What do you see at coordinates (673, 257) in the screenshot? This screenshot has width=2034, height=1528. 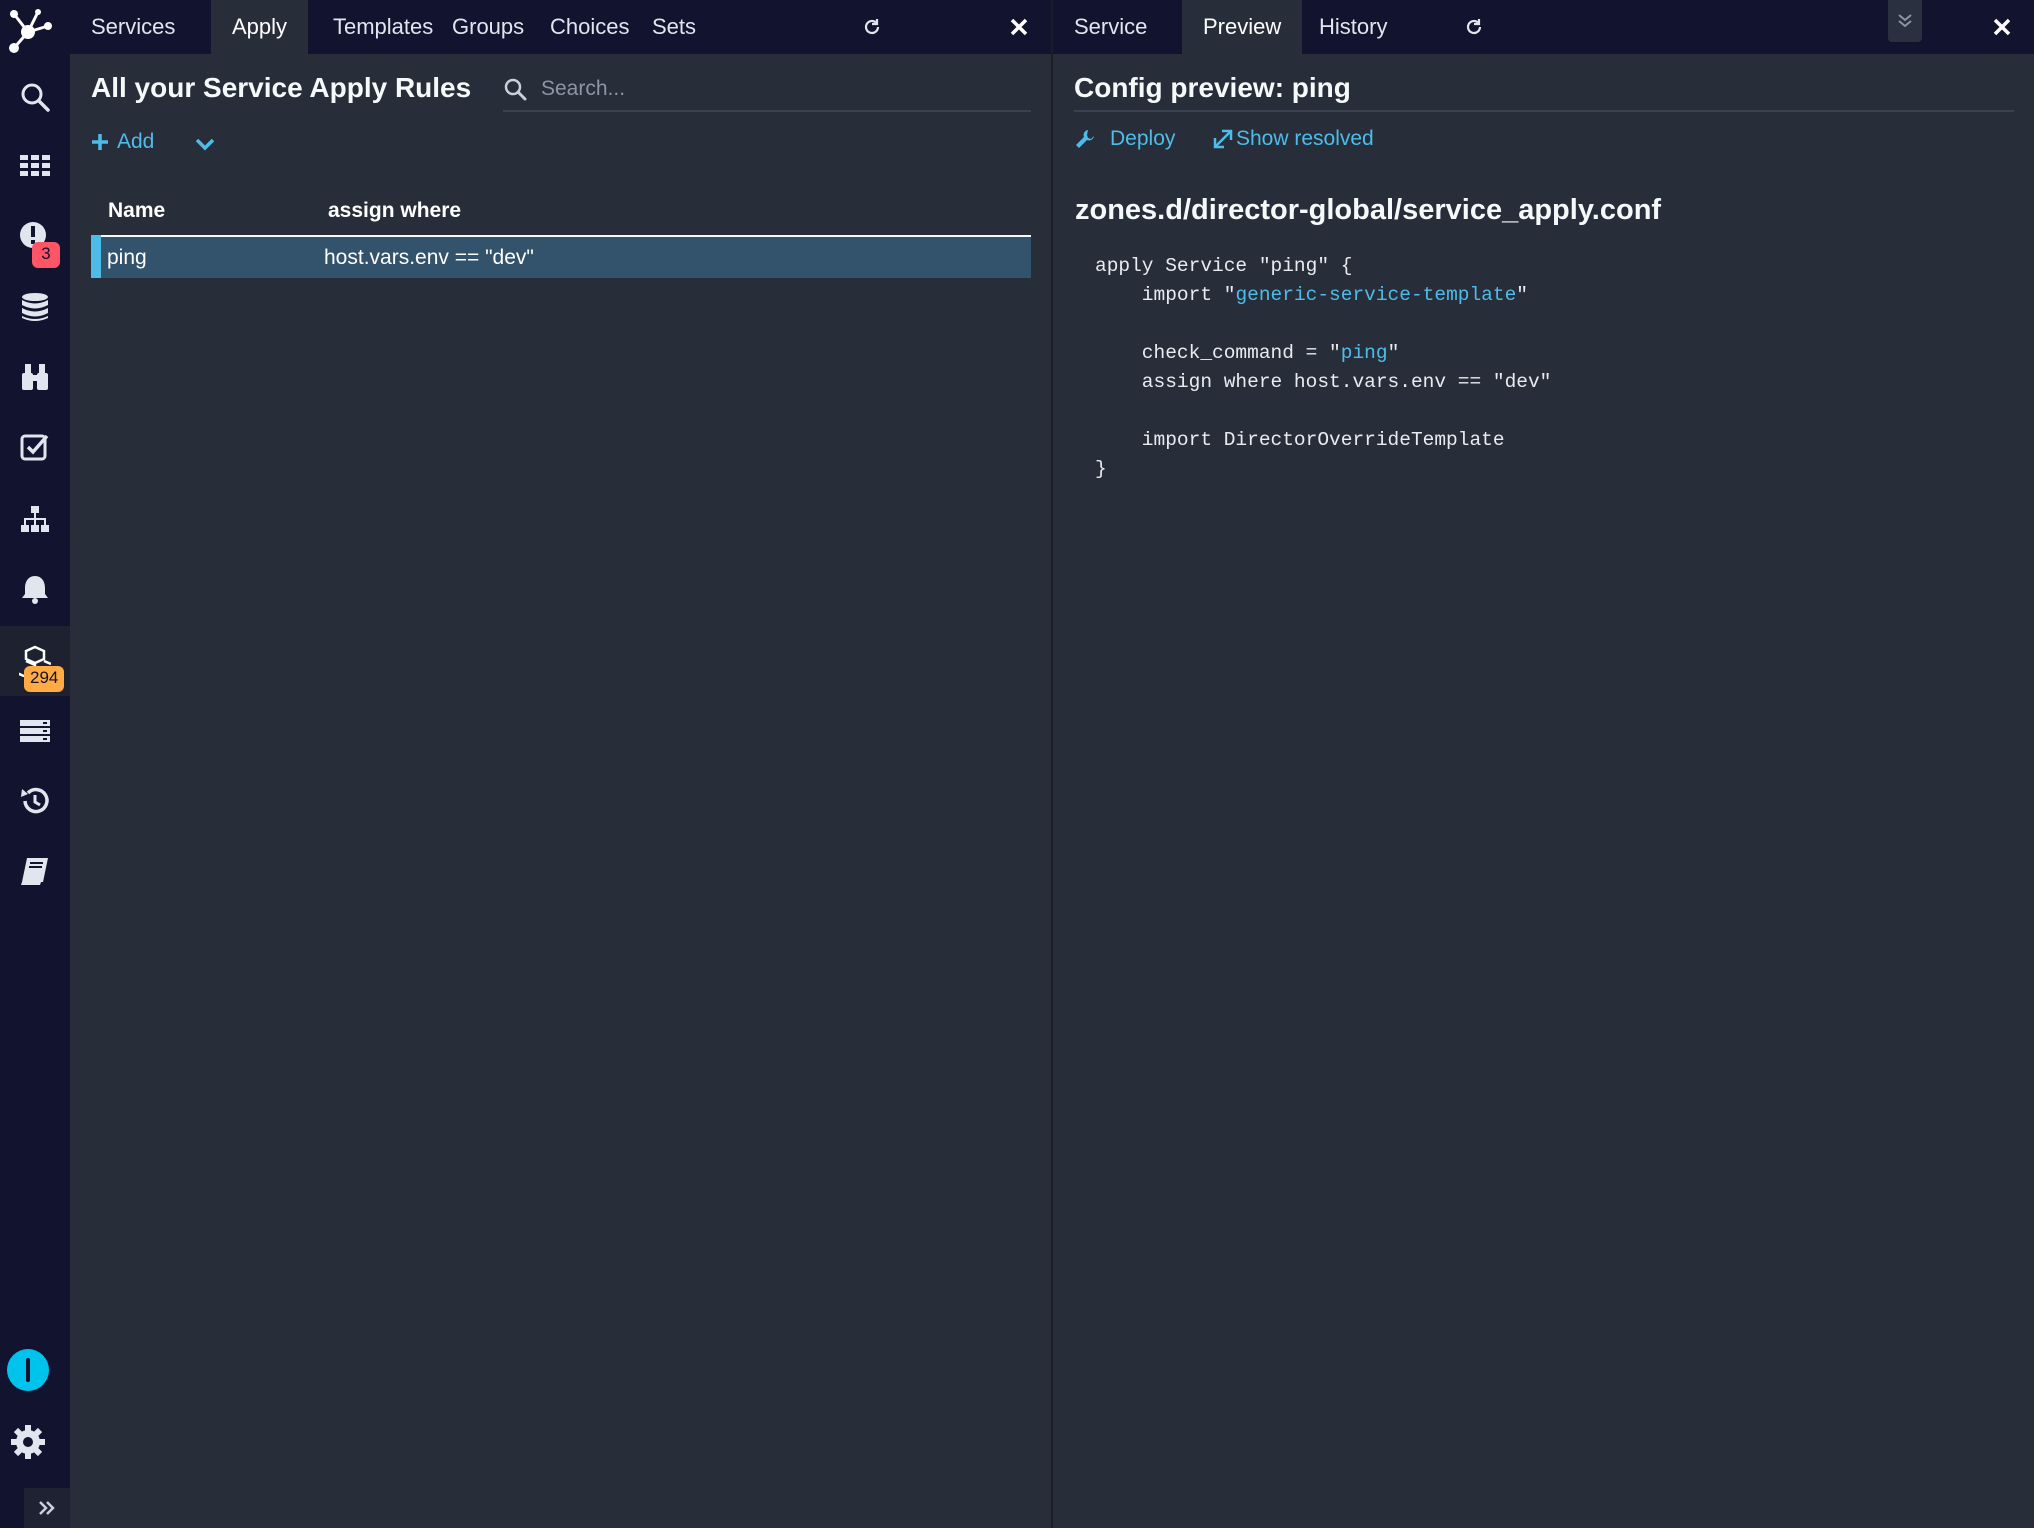 I see `rule-assign-where-cell: host.vars.env == "dev"` at bounding box center [673, 257].